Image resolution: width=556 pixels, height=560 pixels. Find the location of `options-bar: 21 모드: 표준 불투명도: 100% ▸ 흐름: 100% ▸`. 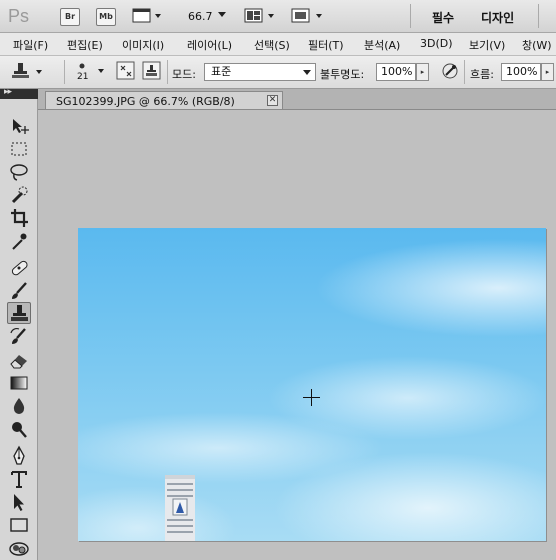

options-bar: 21 모드: 표준 불투명도: 100% ▸ 흐름: 100% ▸ is located at coordinates (278, 72).